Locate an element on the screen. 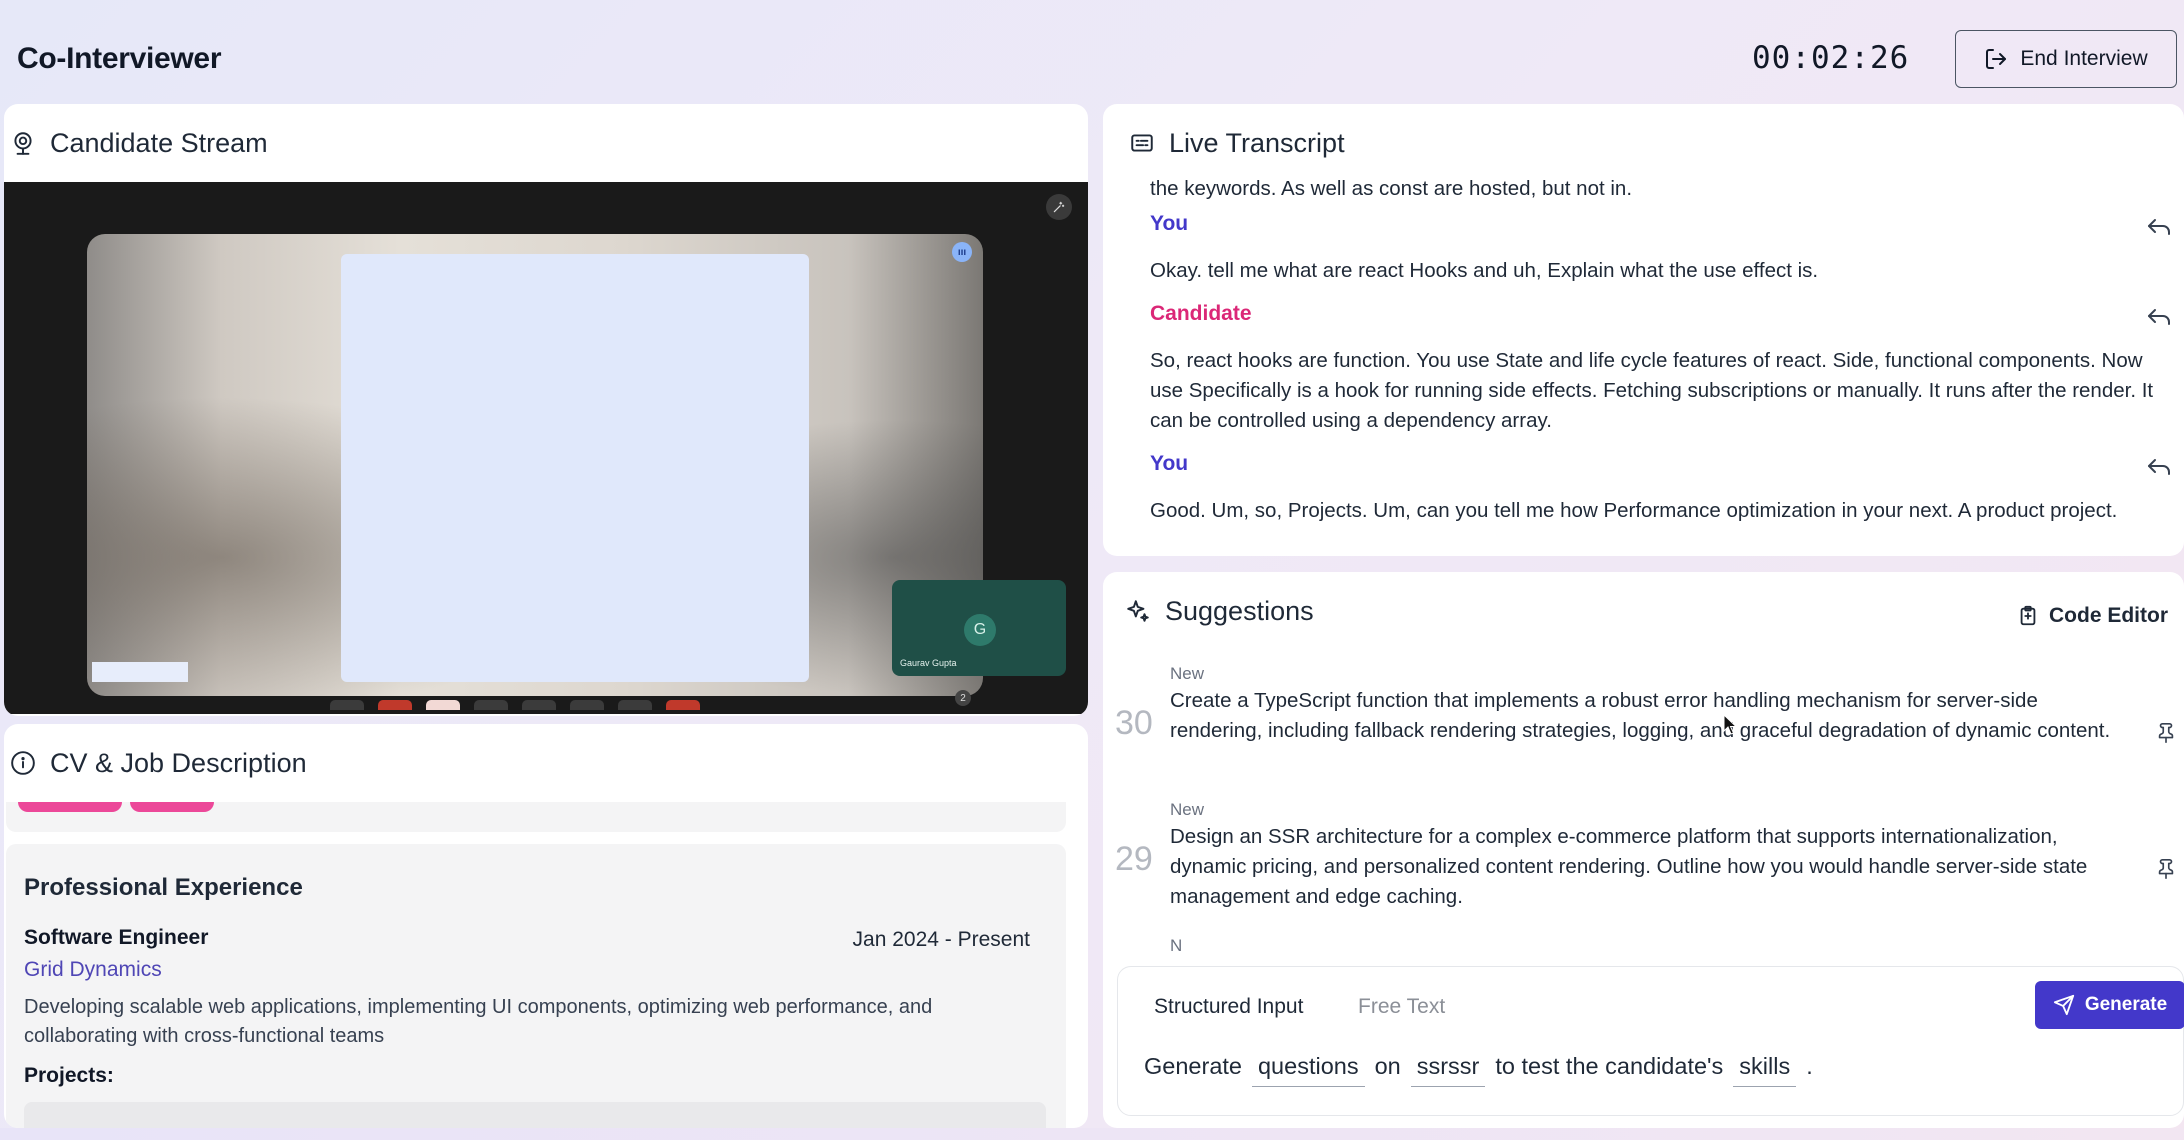 This screenshot has height=1140, width=2184. skills-tag-strip is located at coordinates (536, 817).